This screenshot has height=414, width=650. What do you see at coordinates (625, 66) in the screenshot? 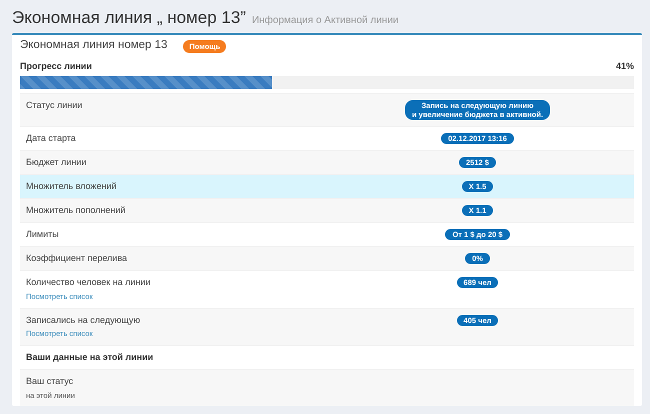
I see `progress-reading: 41%` at bounding box center [625, 66].